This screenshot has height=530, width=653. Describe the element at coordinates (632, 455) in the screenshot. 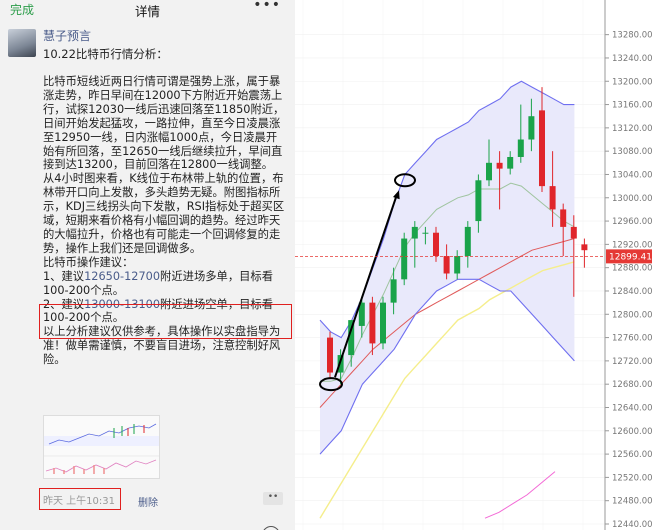

I see `axis-tick-label: 12560.00` at that location.